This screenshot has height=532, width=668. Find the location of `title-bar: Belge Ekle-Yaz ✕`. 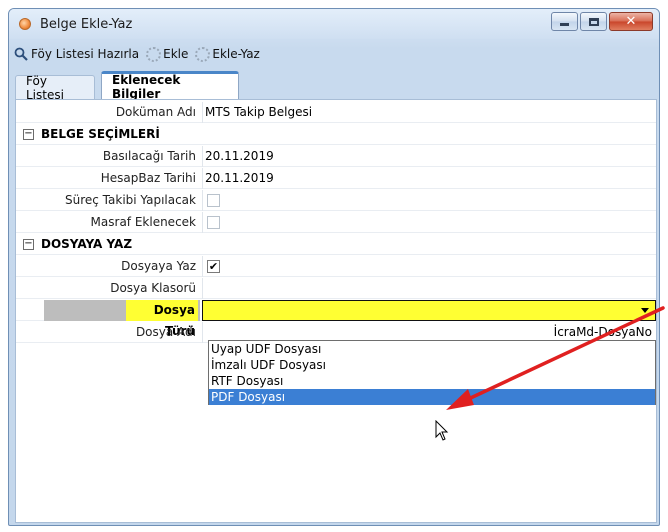

title-bar: Belge Ekle-Yaz ✕ is located at coordinates (334, 24).